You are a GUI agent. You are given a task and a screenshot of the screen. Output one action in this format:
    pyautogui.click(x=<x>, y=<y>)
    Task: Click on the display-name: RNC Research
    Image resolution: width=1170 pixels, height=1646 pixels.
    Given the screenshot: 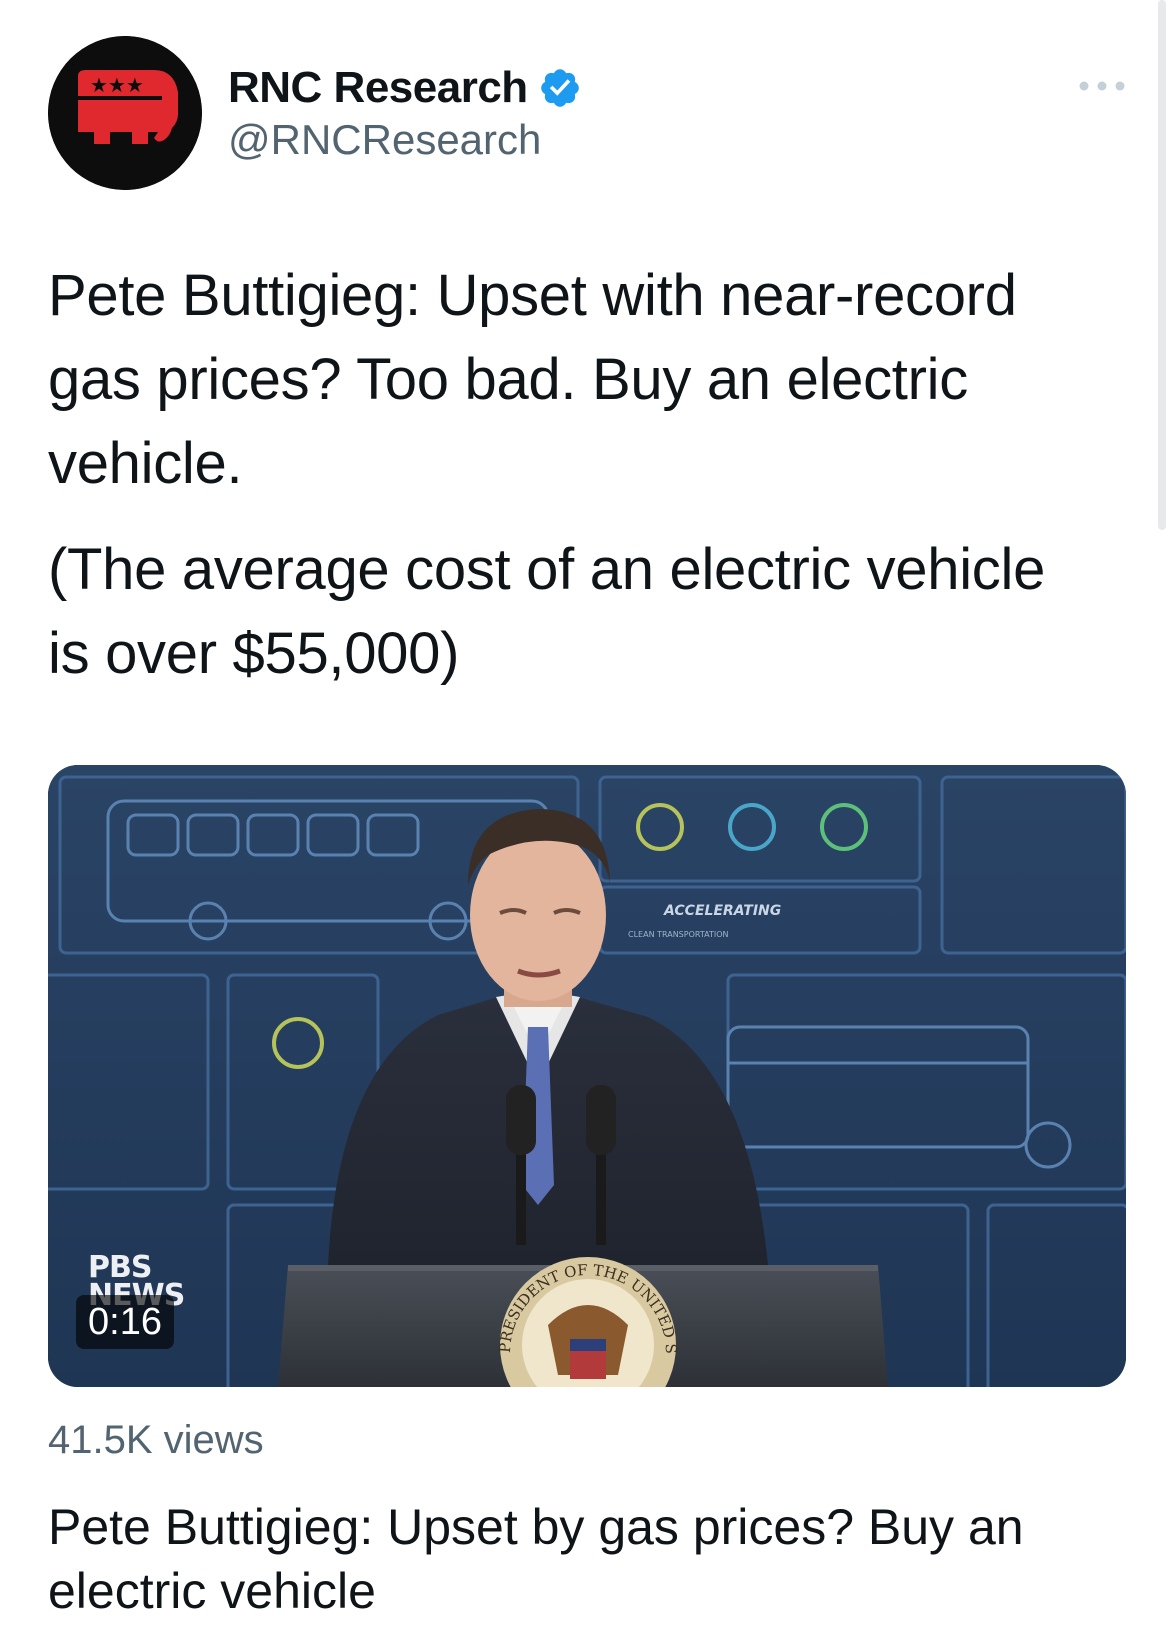 What is the action you would take?
    pyautogui.click(x=378, y=88)
    